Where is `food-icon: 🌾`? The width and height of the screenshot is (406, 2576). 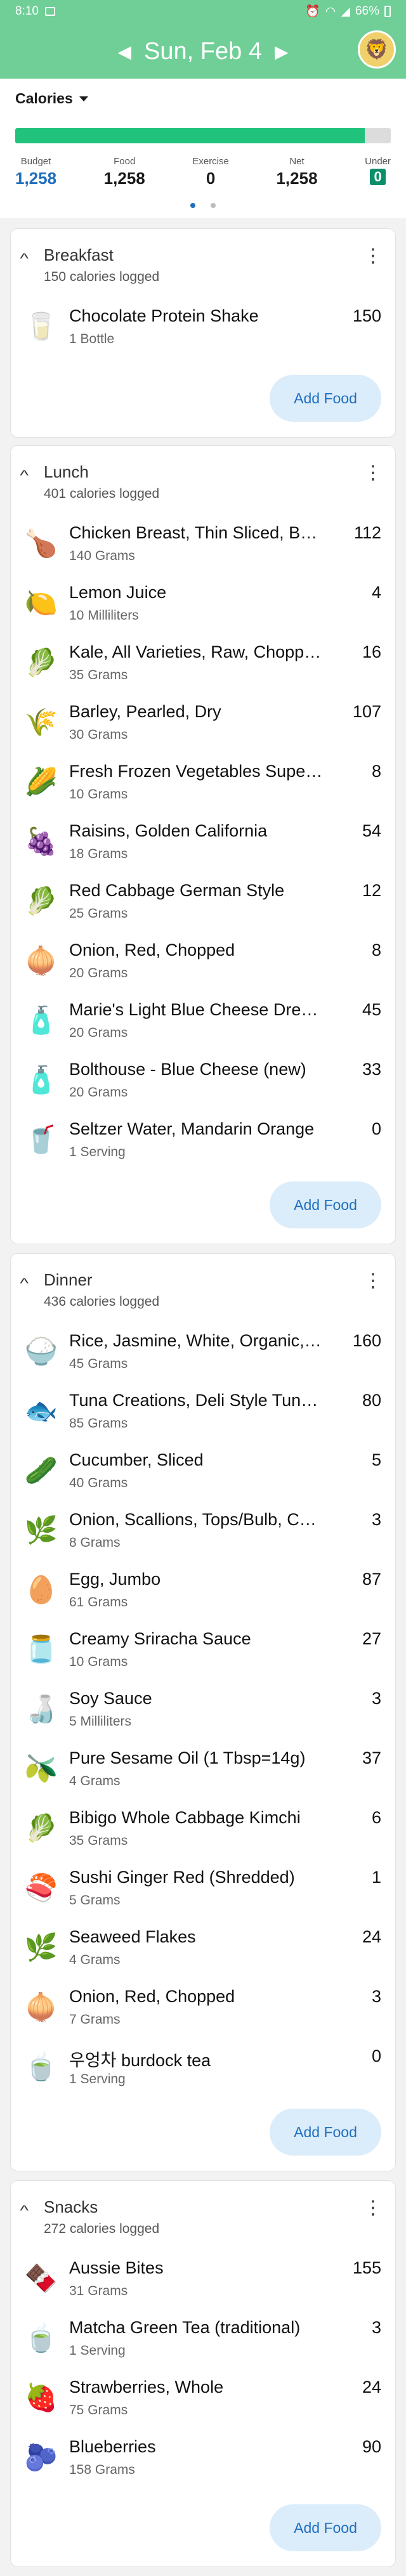 food-icon: 🌾 is located at coordinates (41, 721).